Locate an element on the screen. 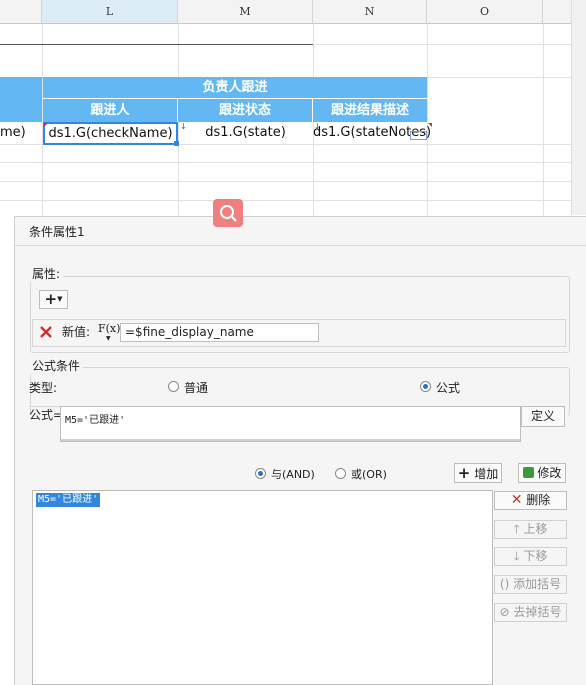 The height and width of the screenshot is (685, 586). arrow-down-icon: 🡓 is located at coordinates (516, 556).